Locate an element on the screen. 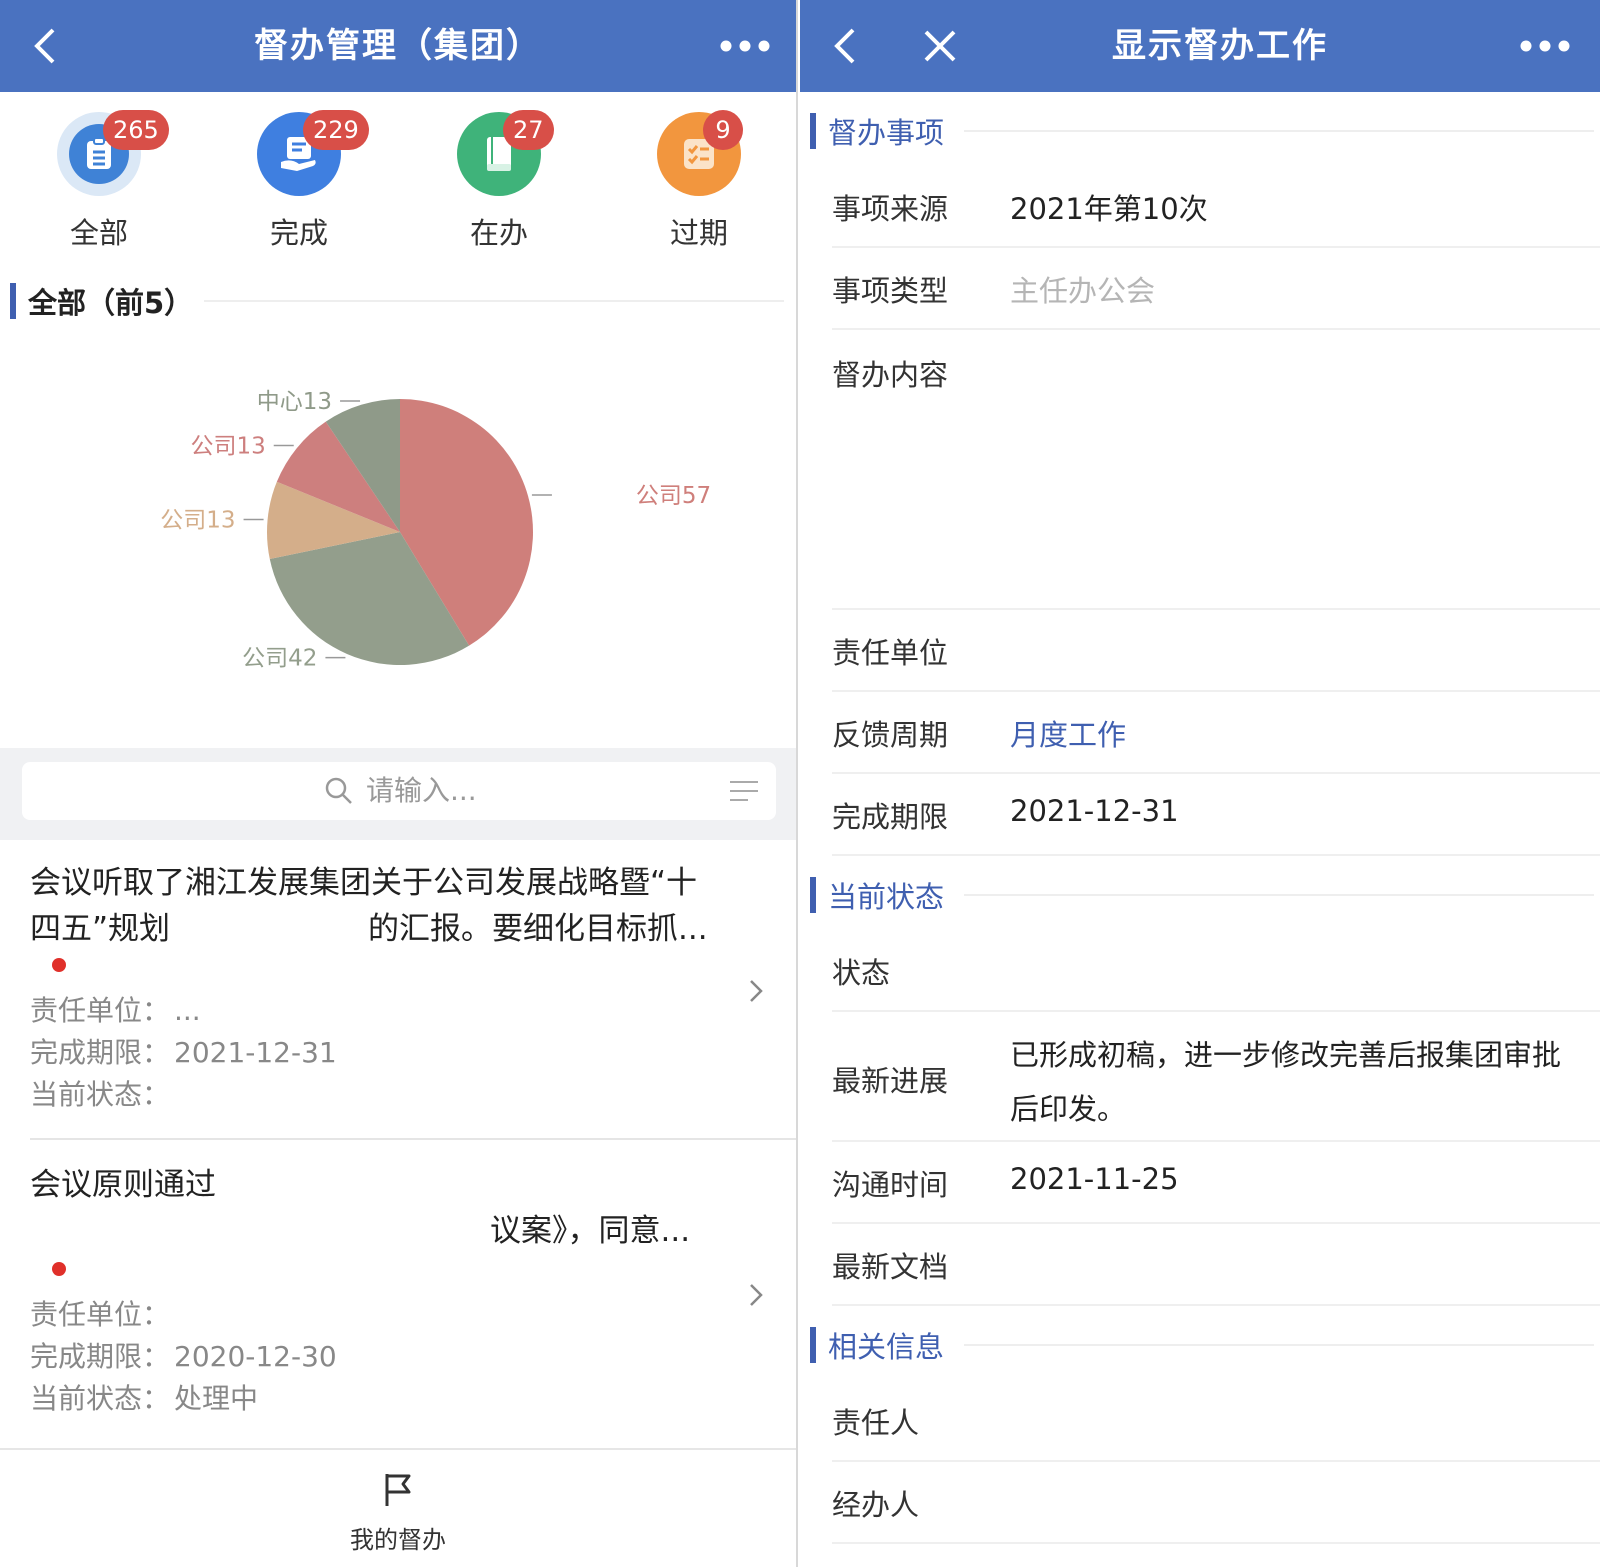  pie-chart: 公司57 公司42 公司13 公司13 中心13 is located at coordinates (435, 530).